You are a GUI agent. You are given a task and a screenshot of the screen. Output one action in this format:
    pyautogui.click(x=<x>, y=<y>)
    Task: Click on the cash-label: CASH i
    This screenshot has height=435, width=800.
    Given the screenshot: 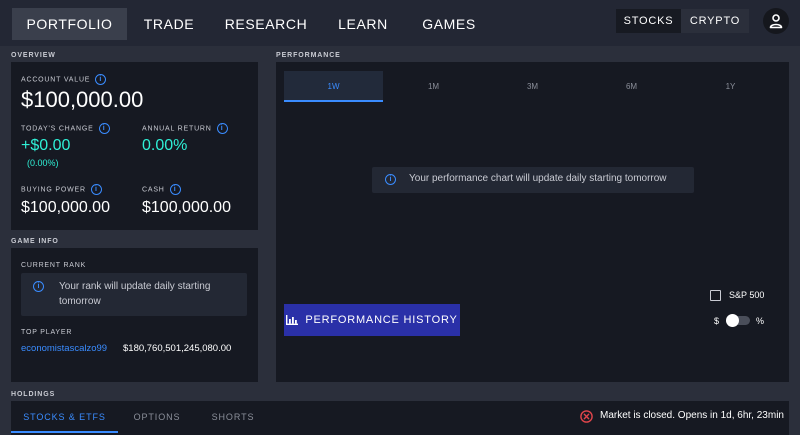 What is the action you would take?
    pyautogui.click(x=161, y=189)
    